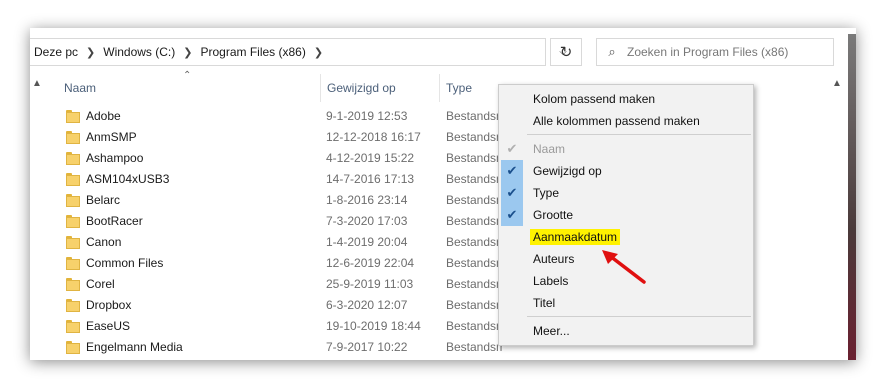 Image resolution: width=886 pixels, height=391 pixels. Describe the element at coordinates (56, 52) in the screenshot. I see `breadcrumb-deze-pc: Deze pc` at that location.